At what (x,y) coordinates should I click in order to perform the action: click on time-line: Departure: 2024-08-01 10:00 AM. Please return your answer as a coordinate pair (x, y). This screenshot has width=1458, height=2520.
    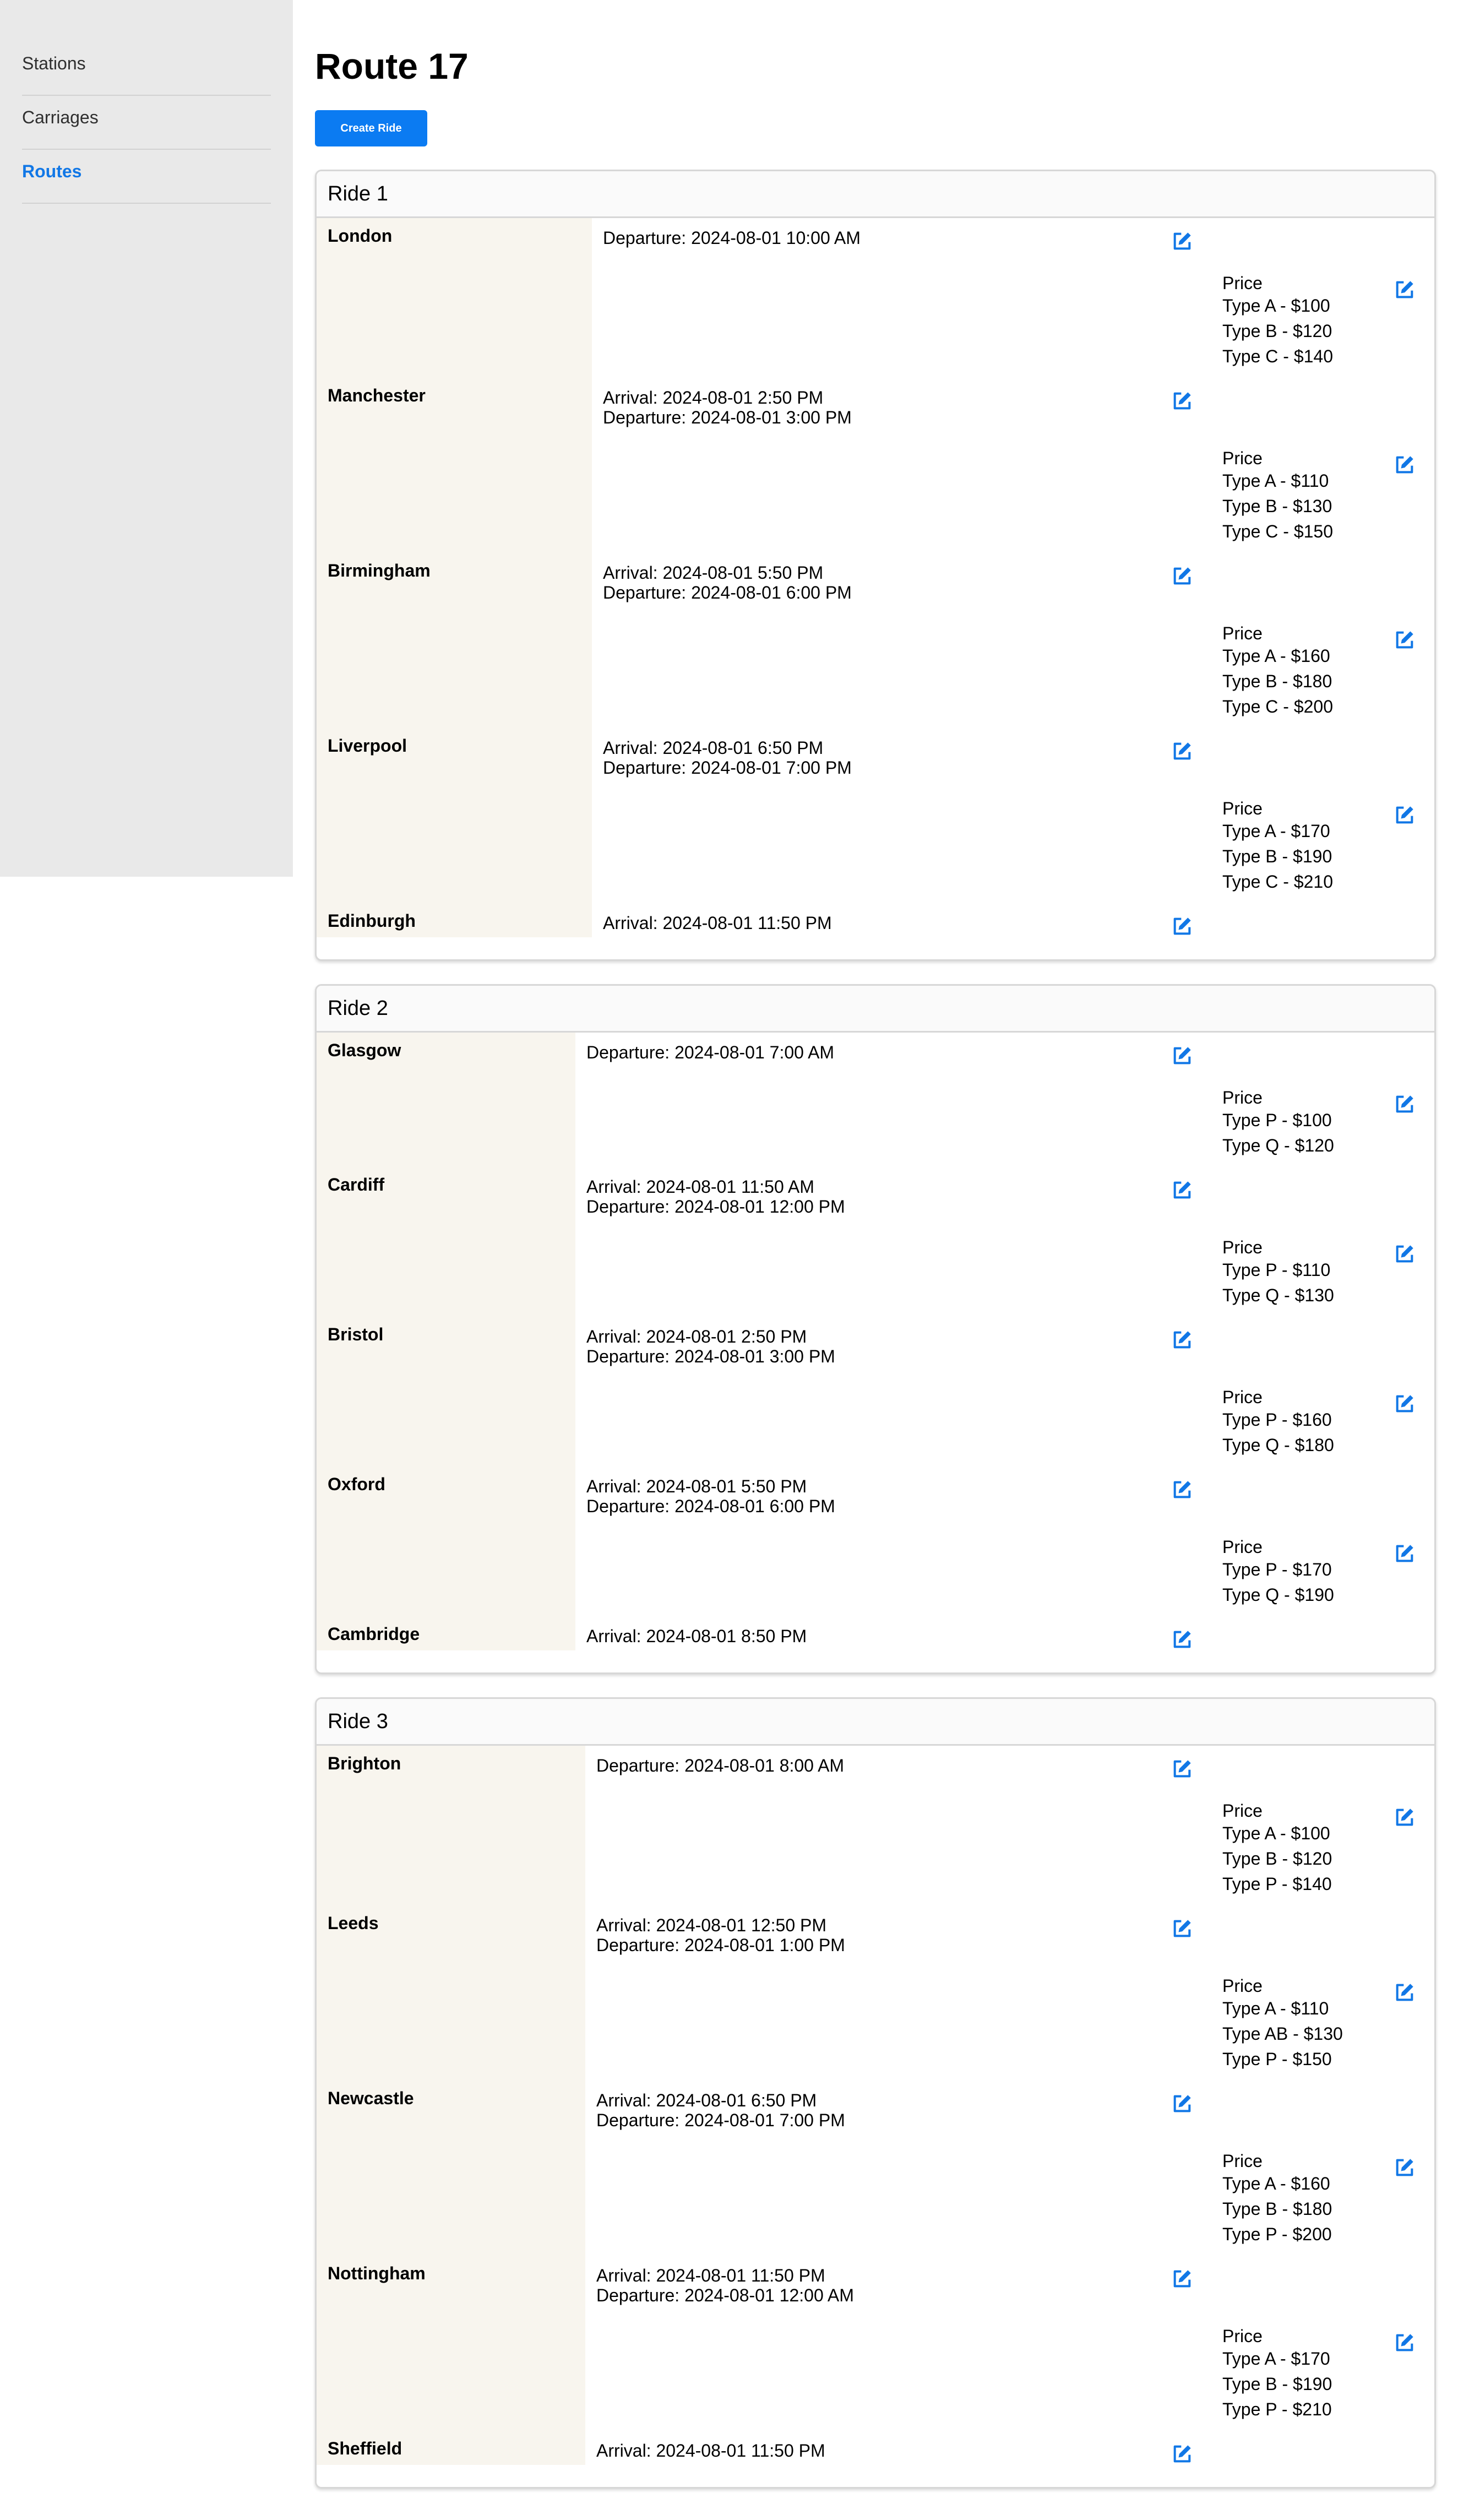
    Looking at the image, I should click on (732, 238).